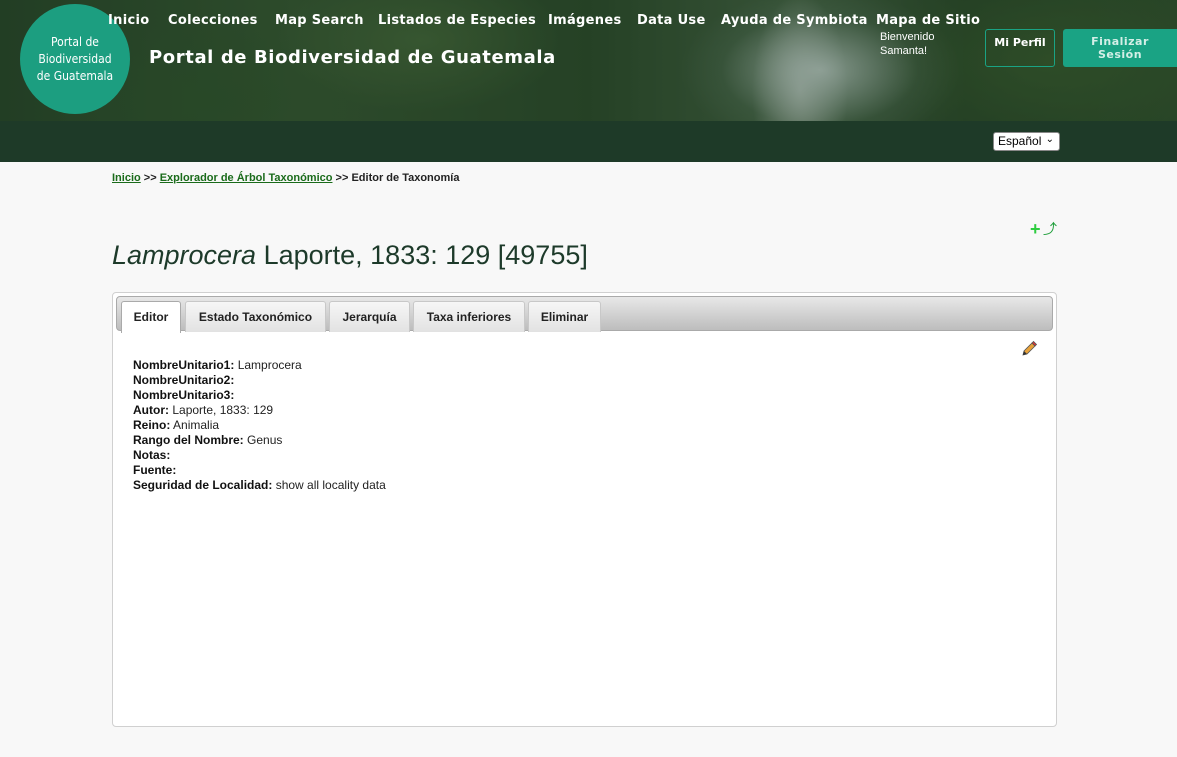 This screenshot has width=1177, height=757. Describe the element at coordinates (469, 316) in the screenshot. I see `tab-taxa-inferiores: Taxa inferiores` at that location.